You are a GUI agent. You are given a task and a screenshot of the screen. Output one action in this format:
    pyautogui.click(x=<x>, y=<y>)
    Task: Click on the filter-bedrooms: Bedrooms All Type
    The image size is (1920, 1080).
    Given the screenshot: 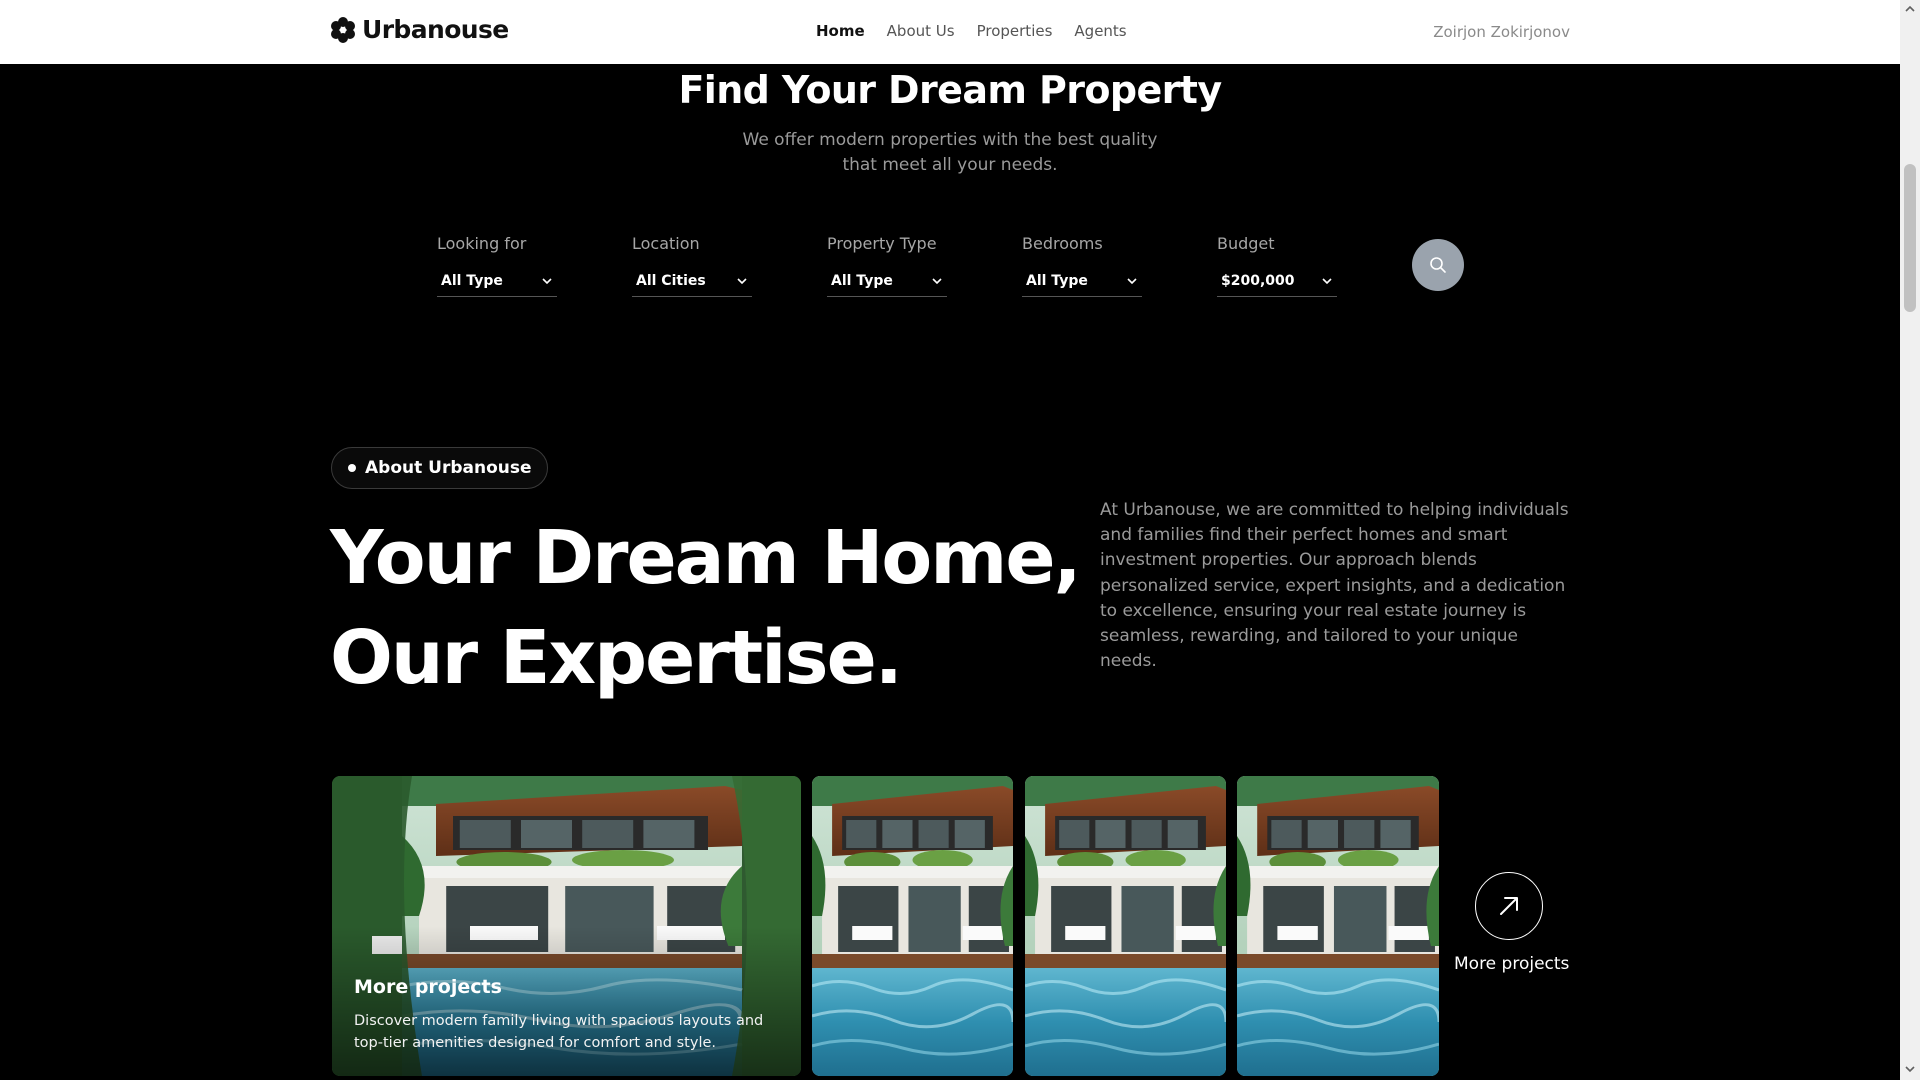 What is the action you would take?
    pyautogui.click(x=1082, y=265)
    